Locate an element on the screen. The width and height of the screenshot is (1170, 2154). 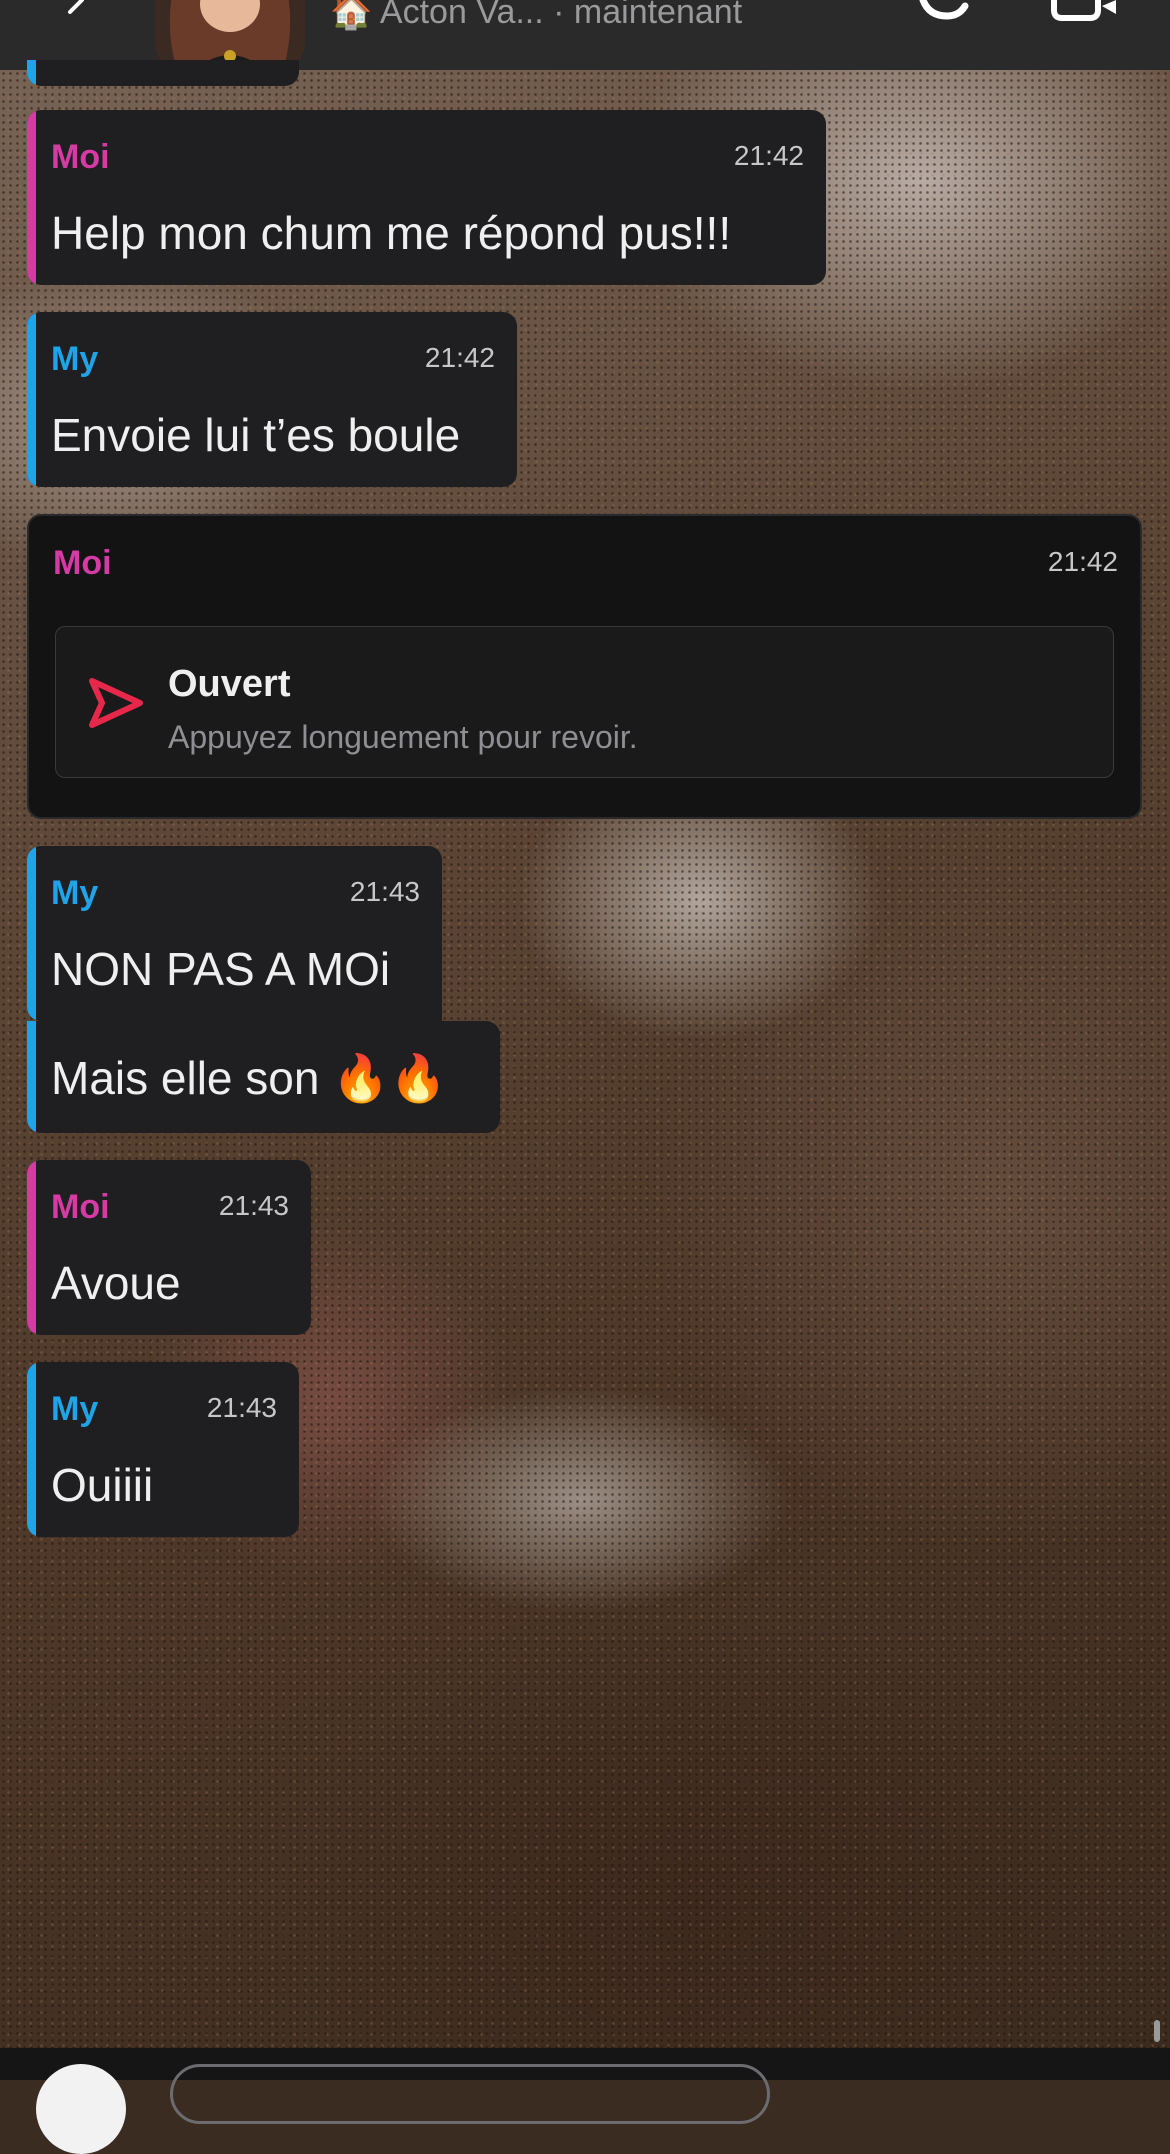
message-bubble: My 21:43 Ouiiii is located at coordinates (163, 1449).